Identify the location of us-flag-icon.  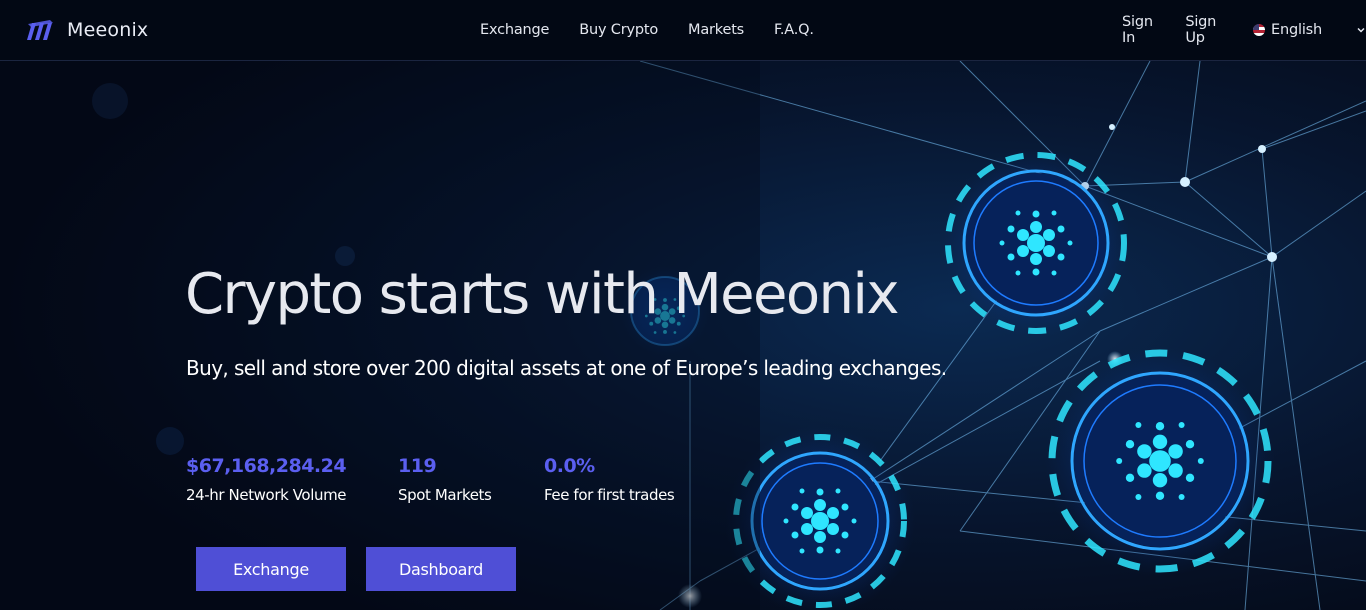
(1259, 30).